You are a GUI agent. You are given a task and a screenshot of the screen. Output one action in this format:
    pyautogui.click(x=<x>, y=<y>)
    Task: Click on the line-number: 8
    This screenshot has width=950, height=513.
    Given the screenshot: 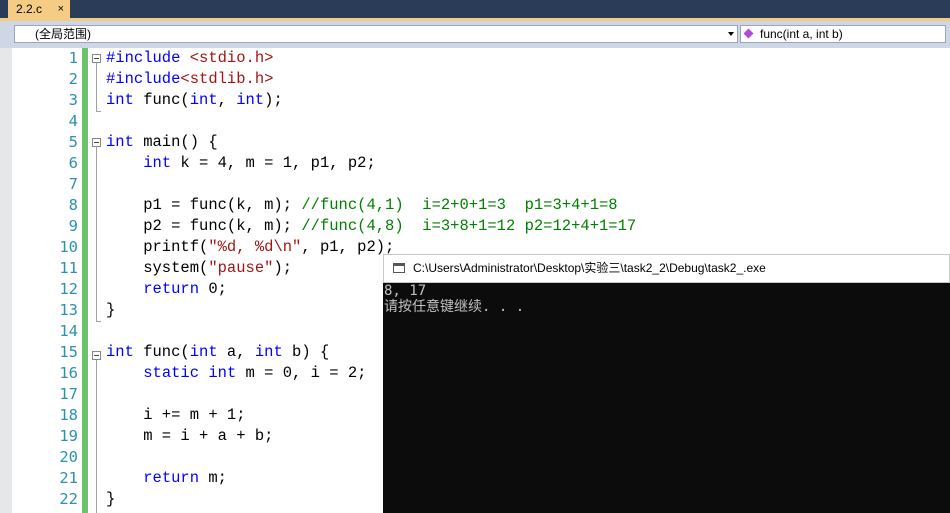 What is the action you would take?
    pyautogui.click(x=73, y=205)
    